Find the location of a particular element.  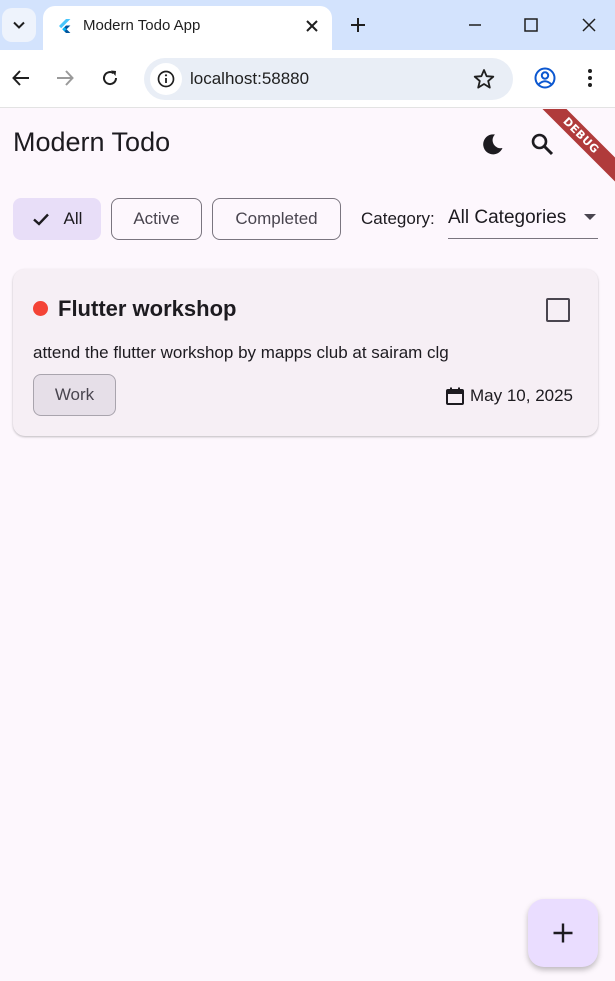

close-window-button is located at coordinates (589, 25).